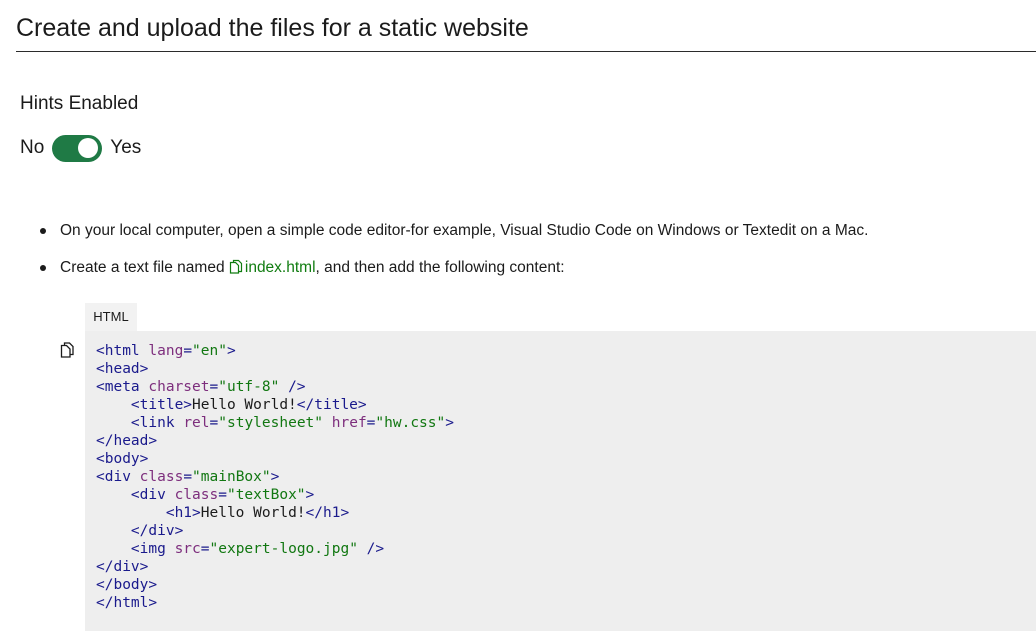 The height and width of the screenshot is (644, 1036). I want to click on code-token: "mainBox", so click(231, 477).